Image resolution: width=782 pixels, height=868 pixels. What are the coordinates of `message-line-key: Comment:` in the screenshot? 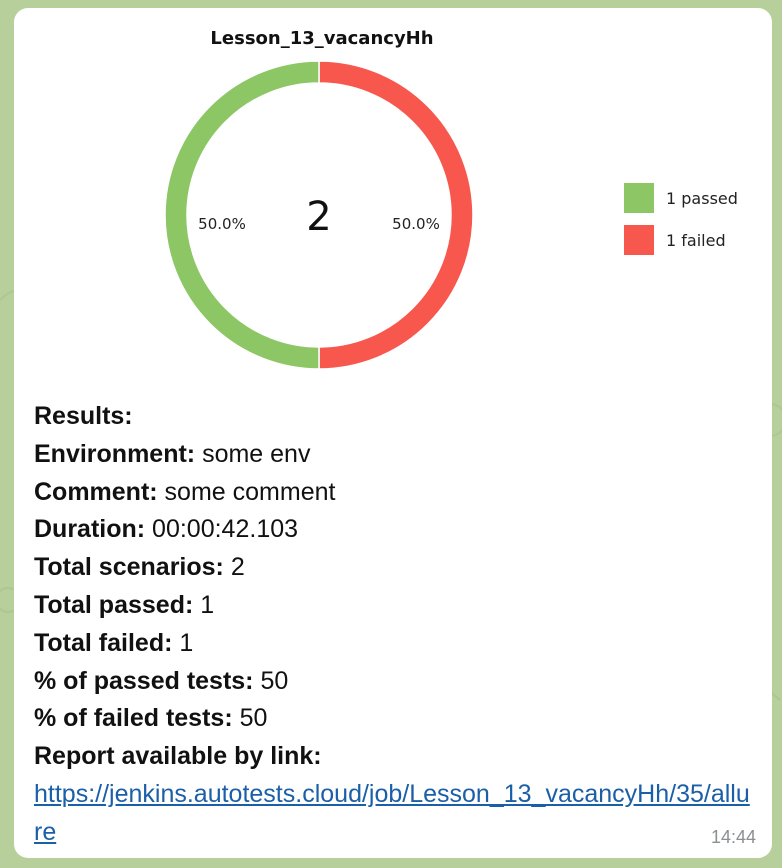 It's located at (96, 491).